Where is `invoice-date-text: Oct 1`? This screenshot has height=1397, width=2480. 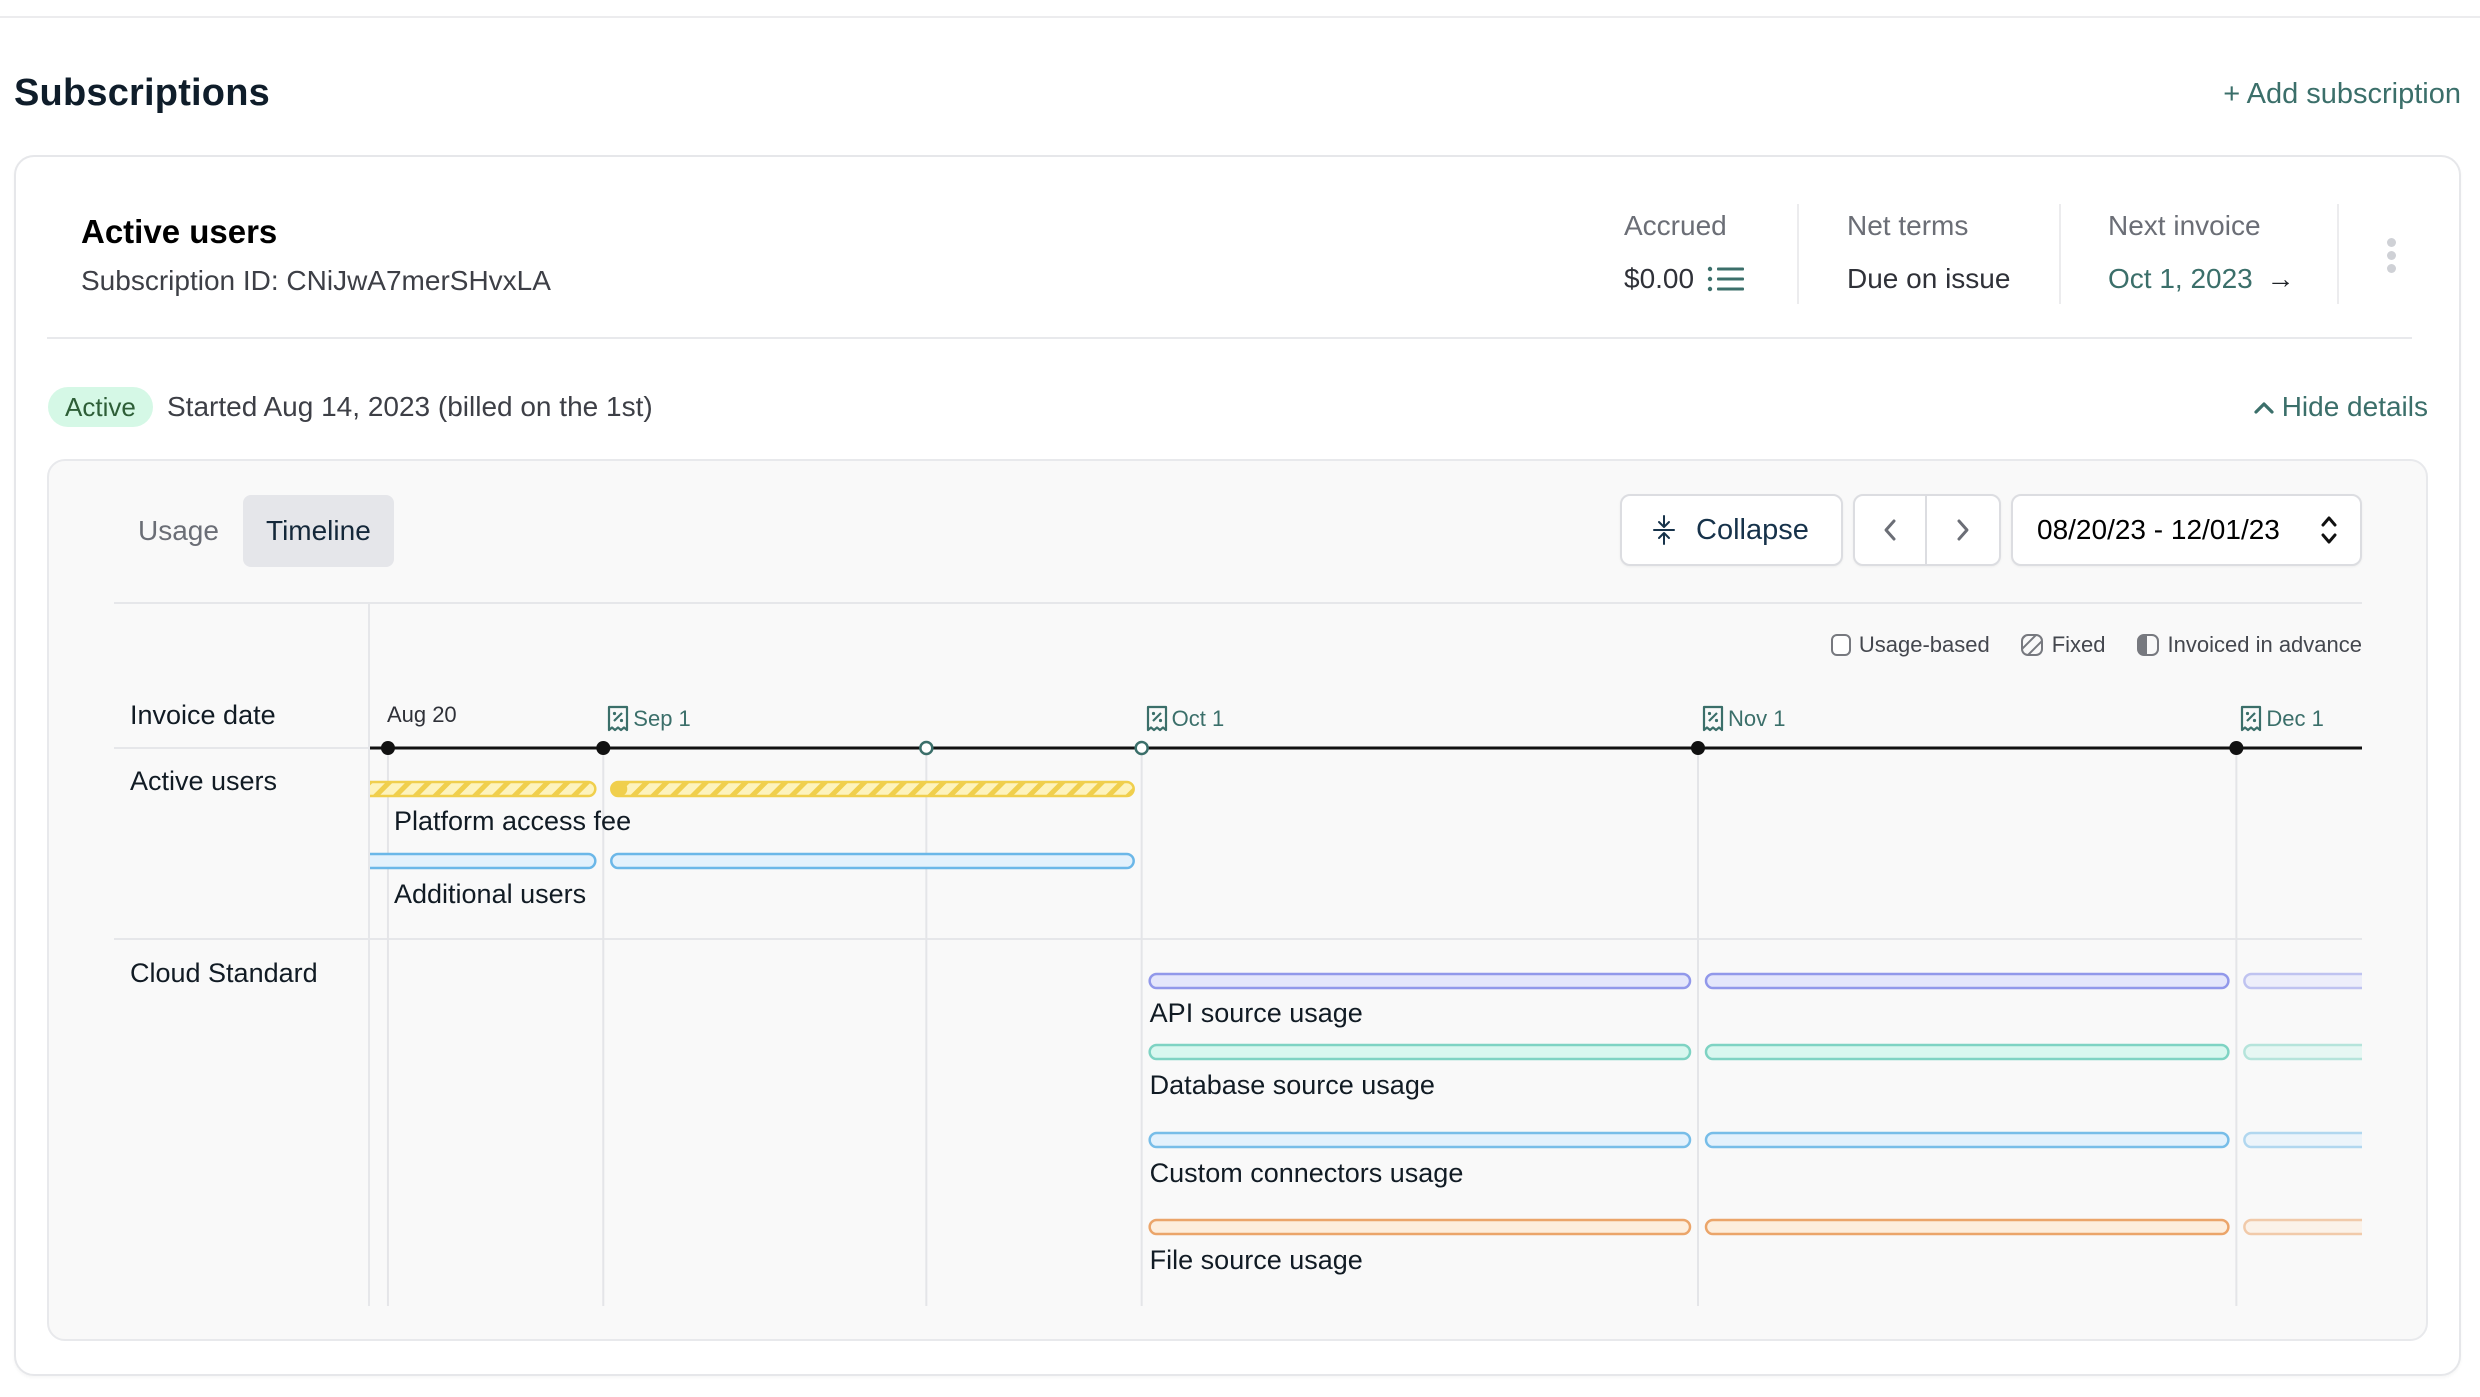
invoice-date-text: Oct 1 is located at coordinates (1198, 718).